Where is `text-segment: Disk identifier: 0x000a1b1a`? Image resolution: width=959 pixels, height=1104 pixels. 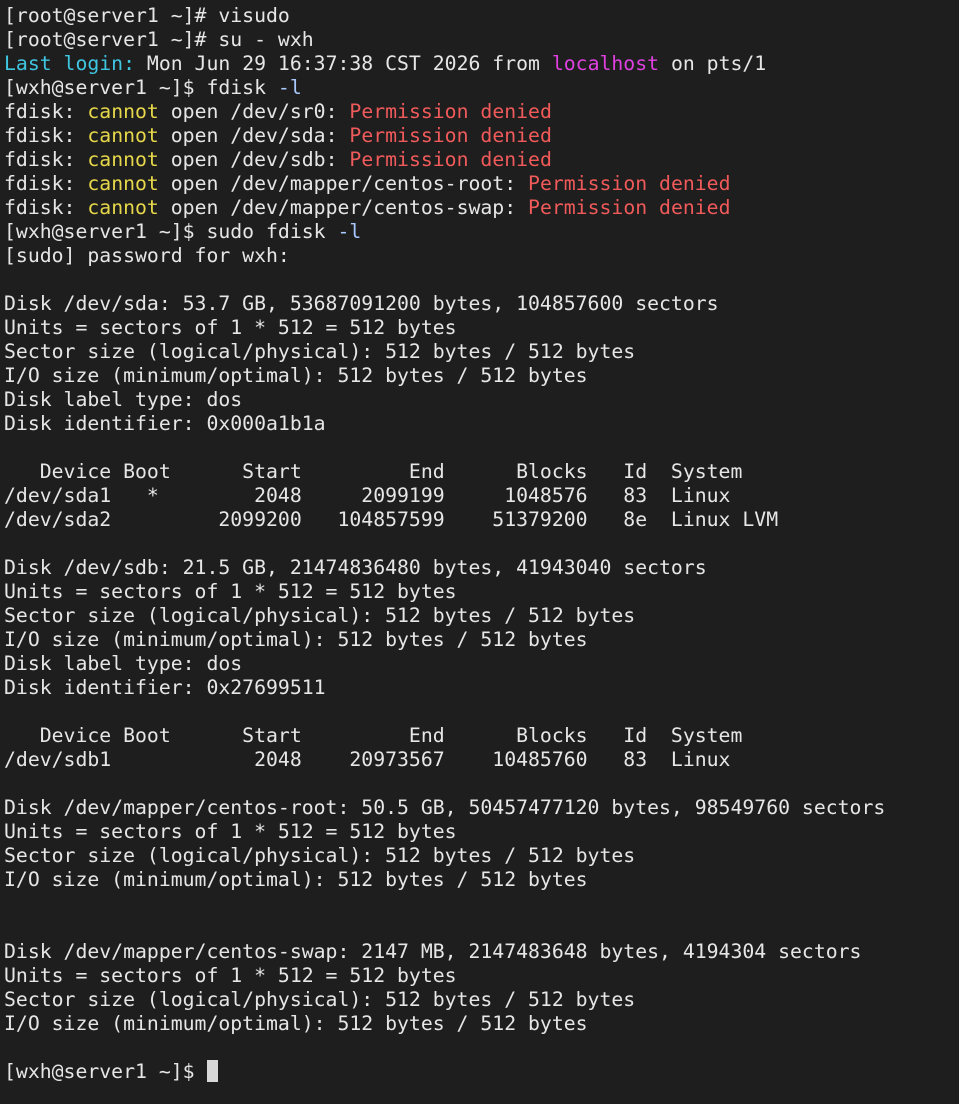 text-segment: Disk identifier: 0x000a1b1a is located at coordinates (165, 423).